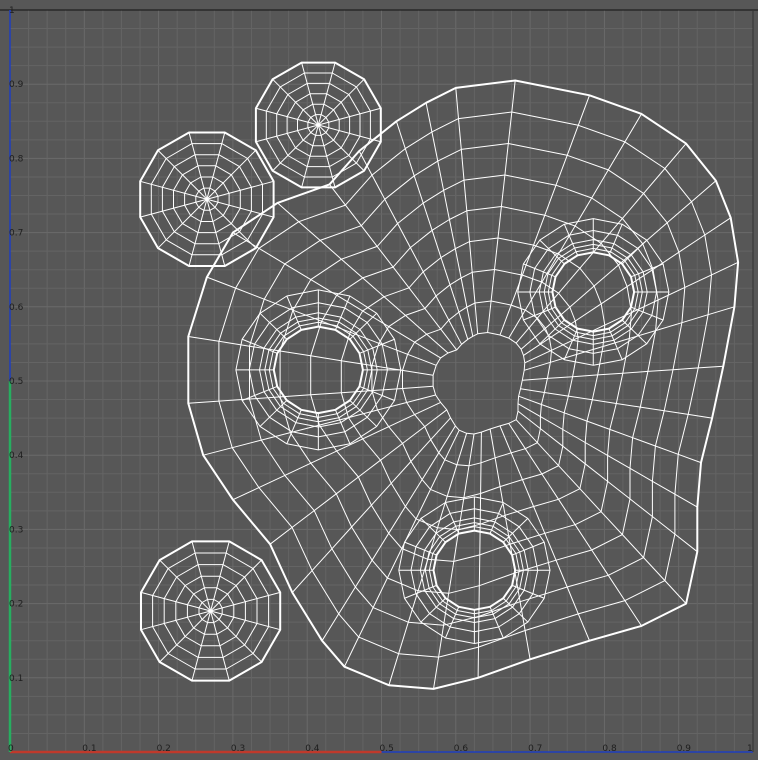  What do you see at coordinates (16, 382) in the screenshot?
I see `v-tick-label: 0.5` at bounding box center [16, 382].